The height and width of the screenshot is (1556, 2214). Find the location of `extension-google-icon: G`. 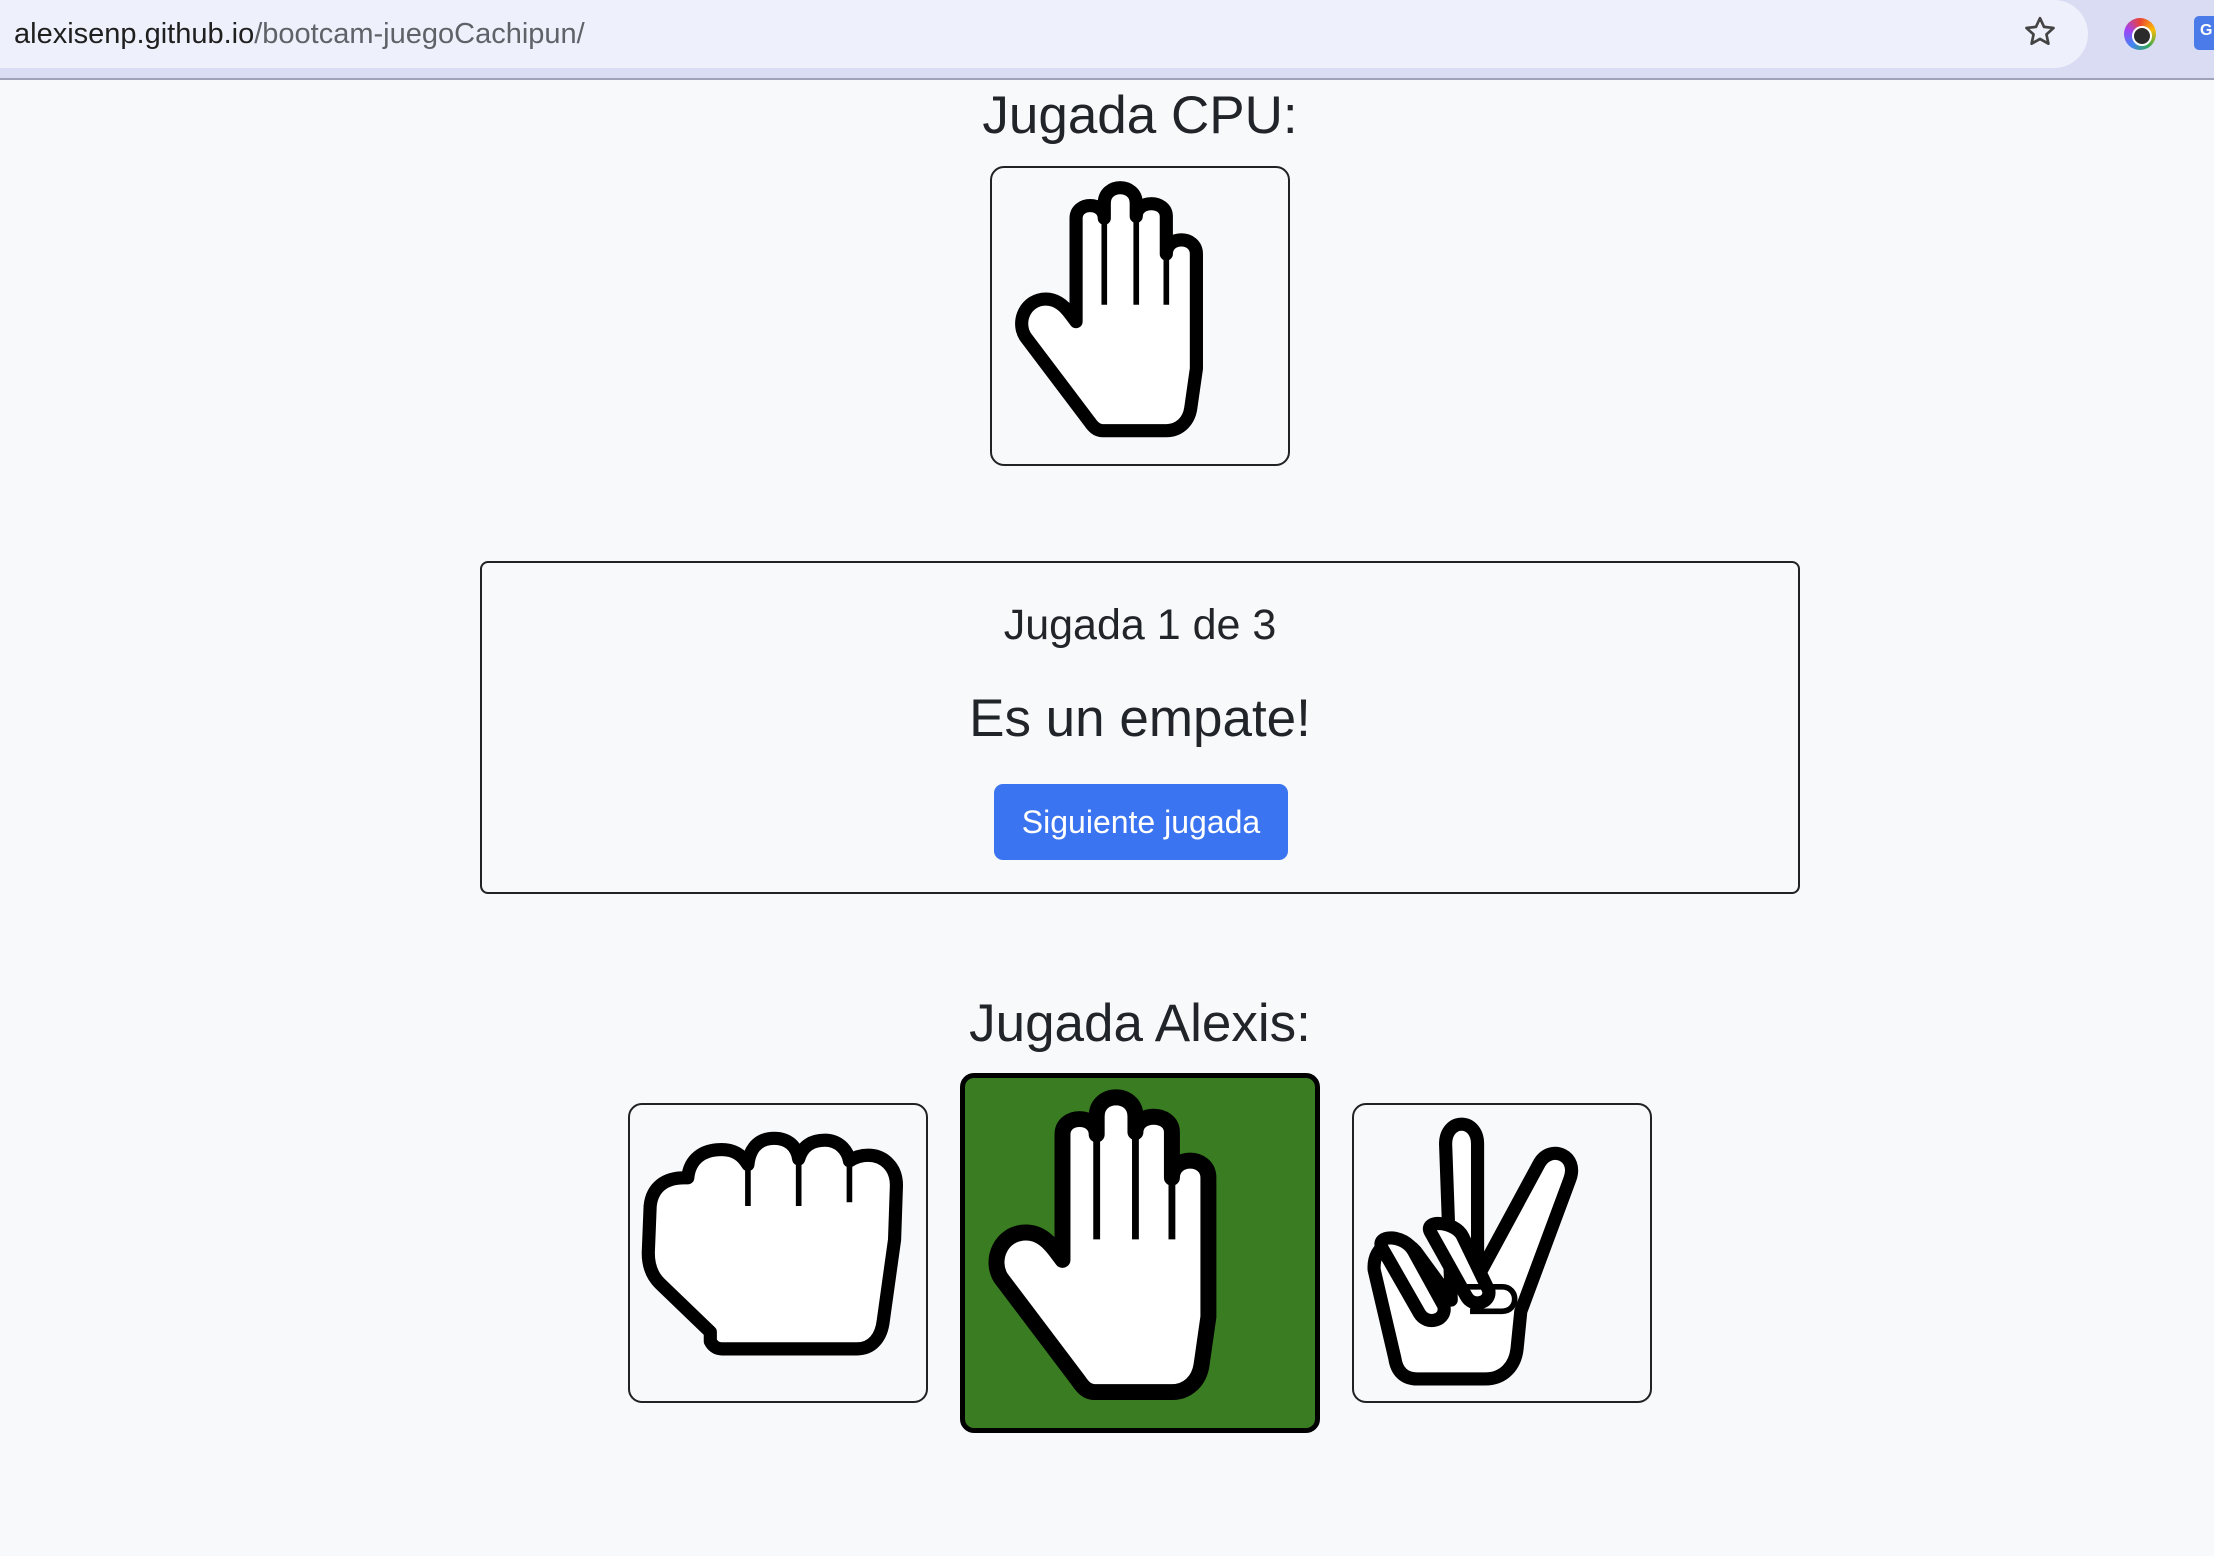

extension-google-icon: G is located at coordinates (2204, 33).